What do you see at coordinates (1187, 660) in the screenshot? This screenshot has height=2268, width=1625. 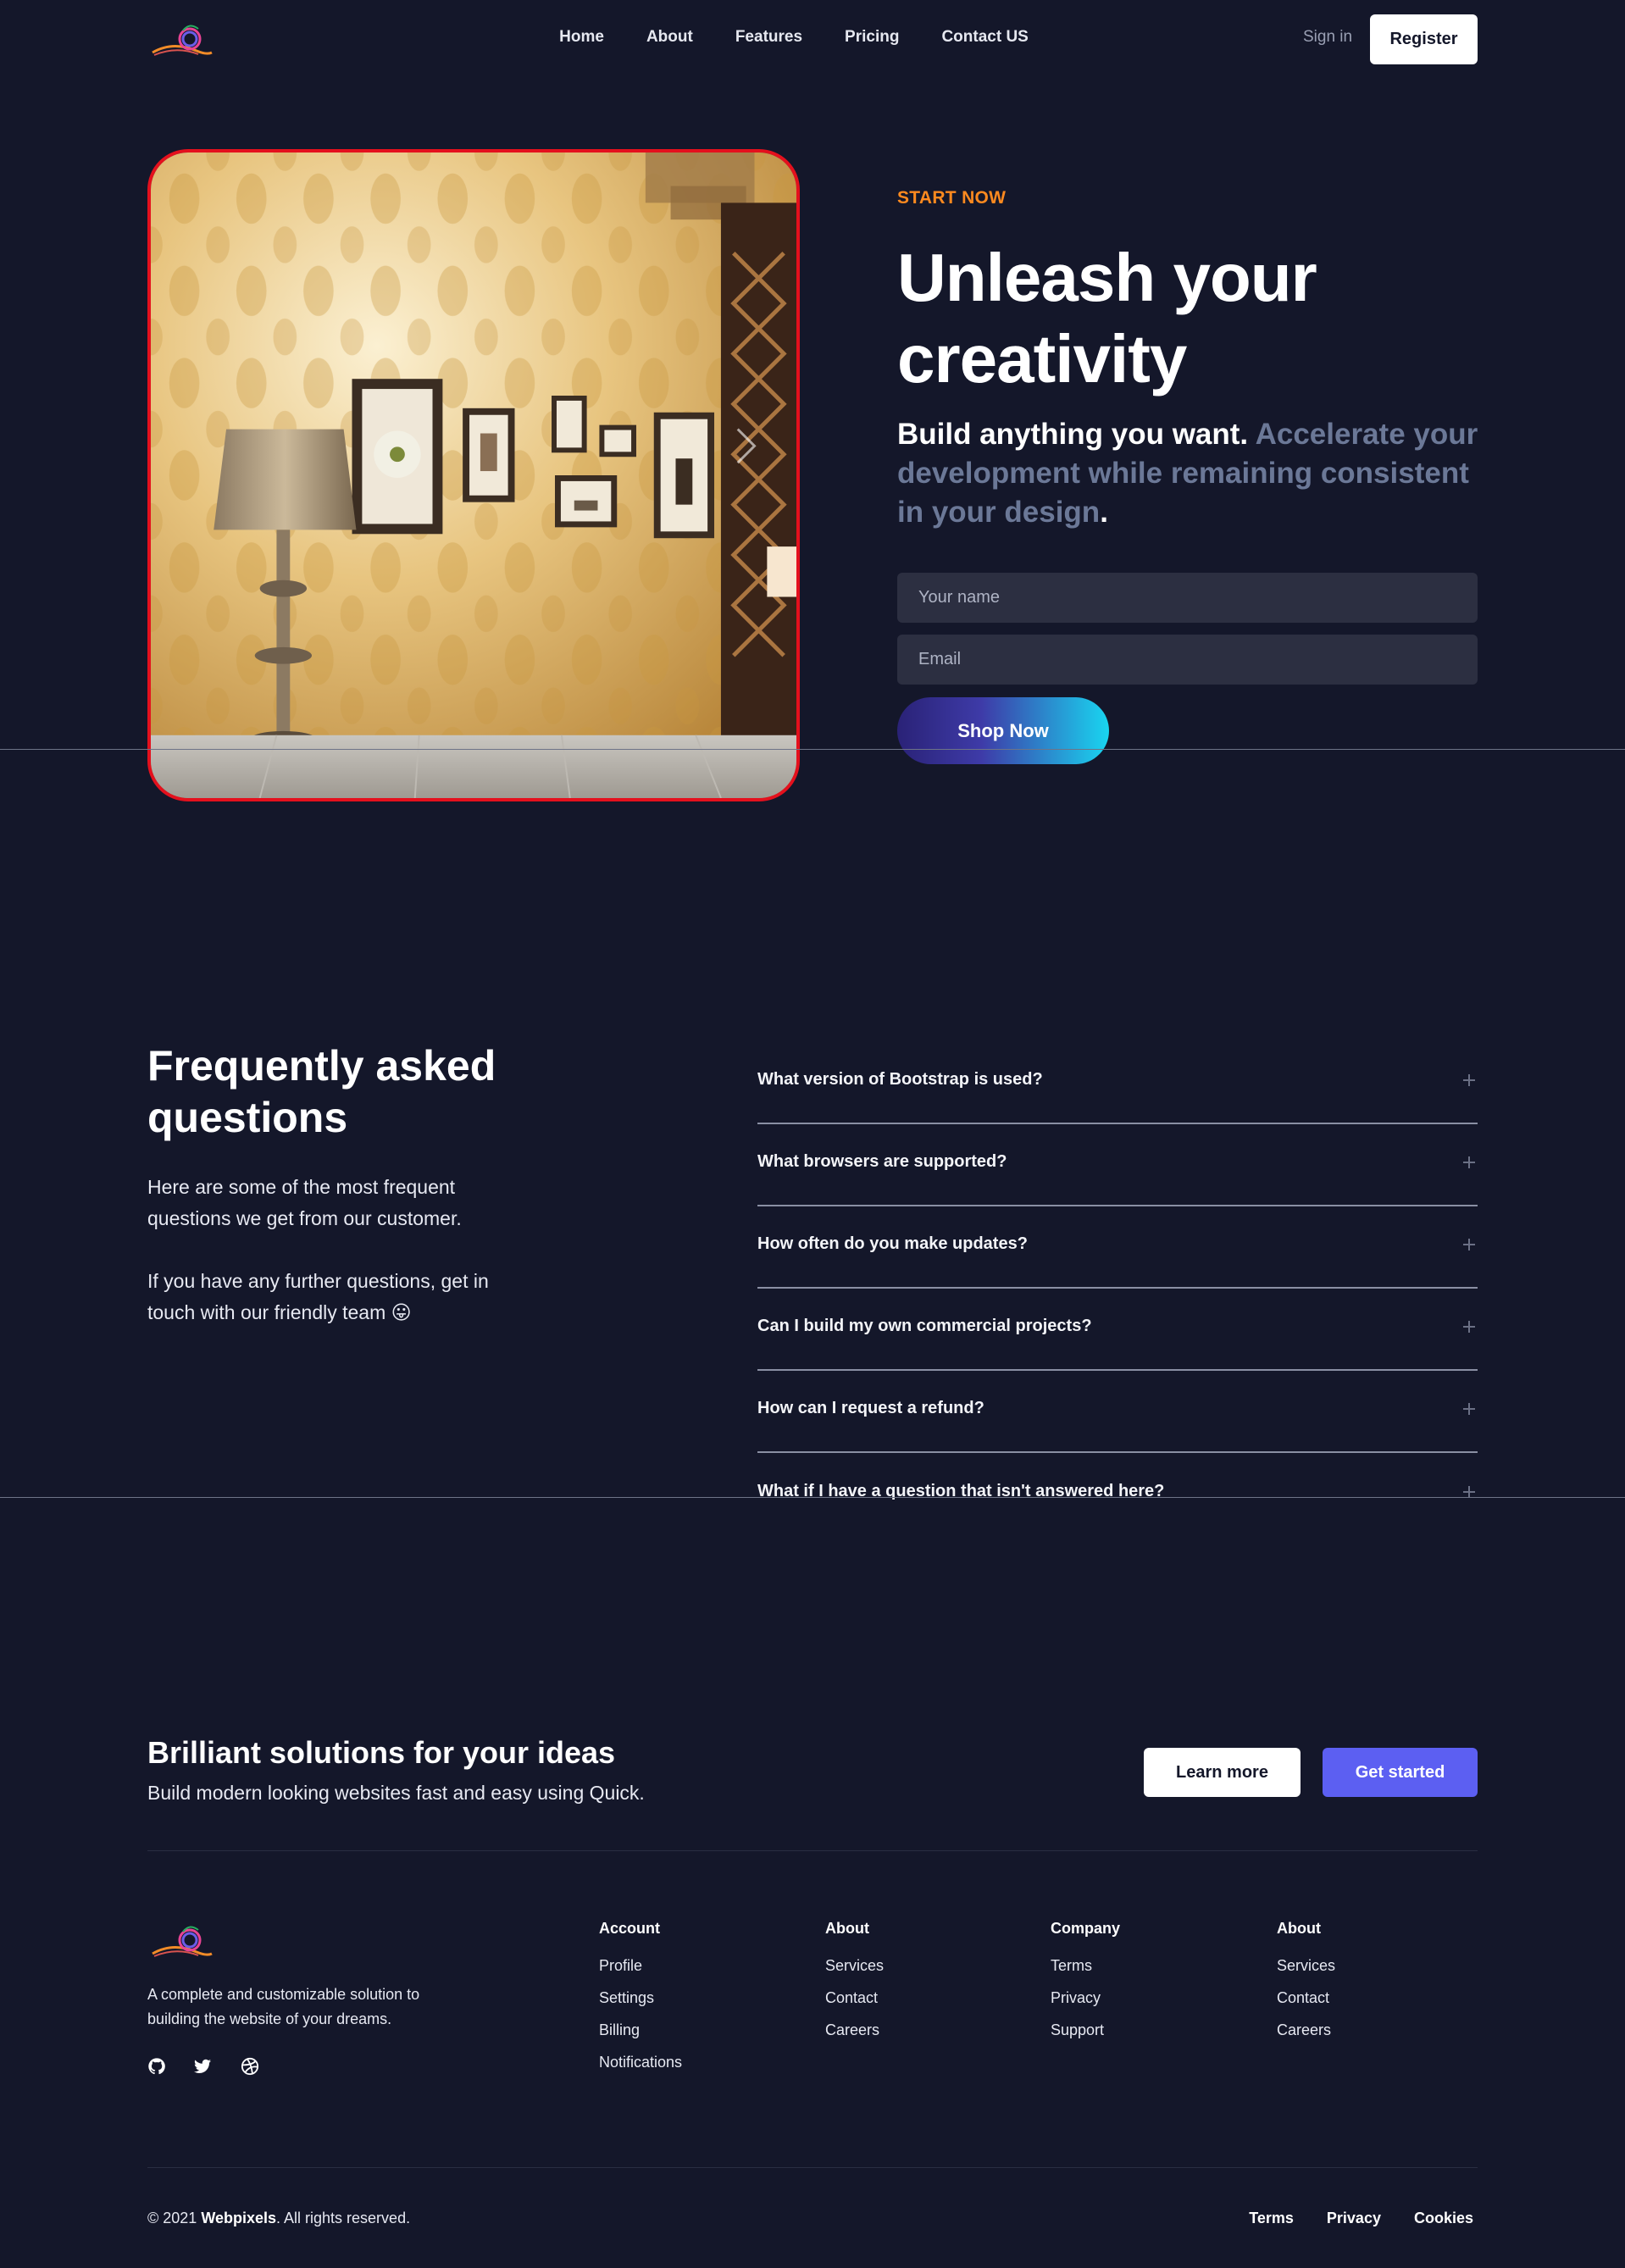 I see `email-input: Email` at bounding box center [1187, 660].